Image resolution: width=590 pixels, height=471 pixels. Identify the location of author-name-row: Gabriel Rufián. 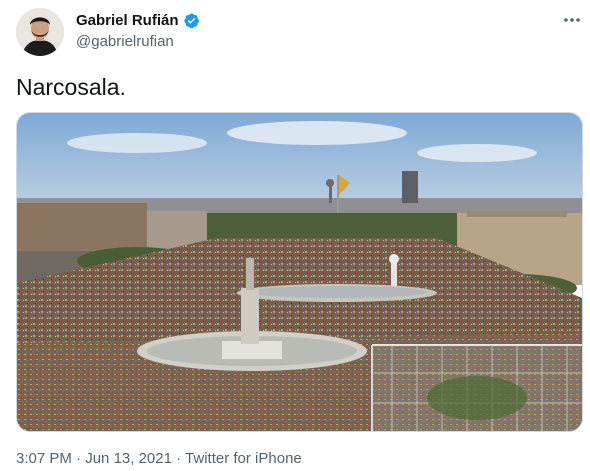
(138, 20).